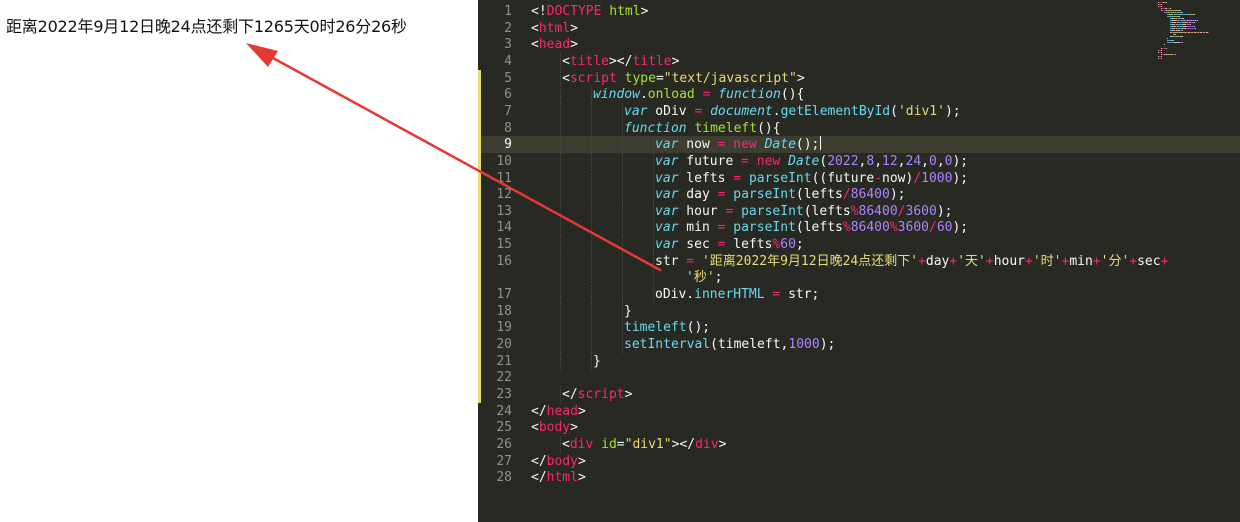 The width and height of the screenshot is (1240, 522). Describe the element at coordinates (262, 55) in the screenshot. I see `arrow-head` at that location.